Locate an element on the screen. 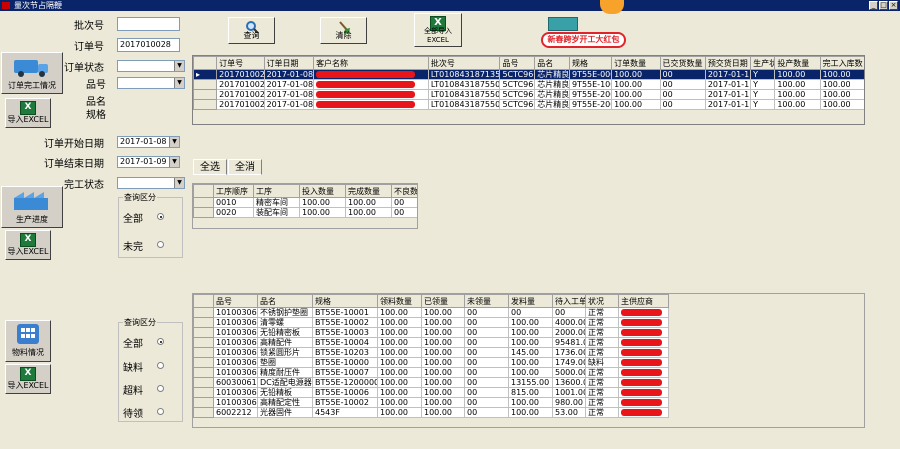 The width and height of the screenshot is (900, 449). materials-cell-got: 100.00 is located at coordinates (443, 412).